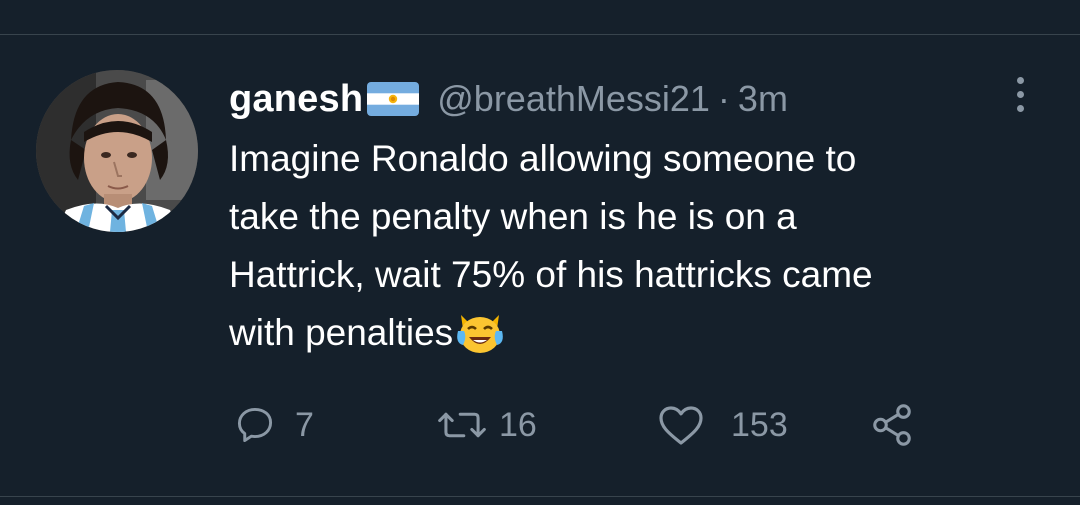 This screenshot has width=1080, height=505. What do you see at coordinates (513, 216) in the screenshot?
I see `tweet-text-line: take the penalty when is he is on a` at bounding box center [513, 216].